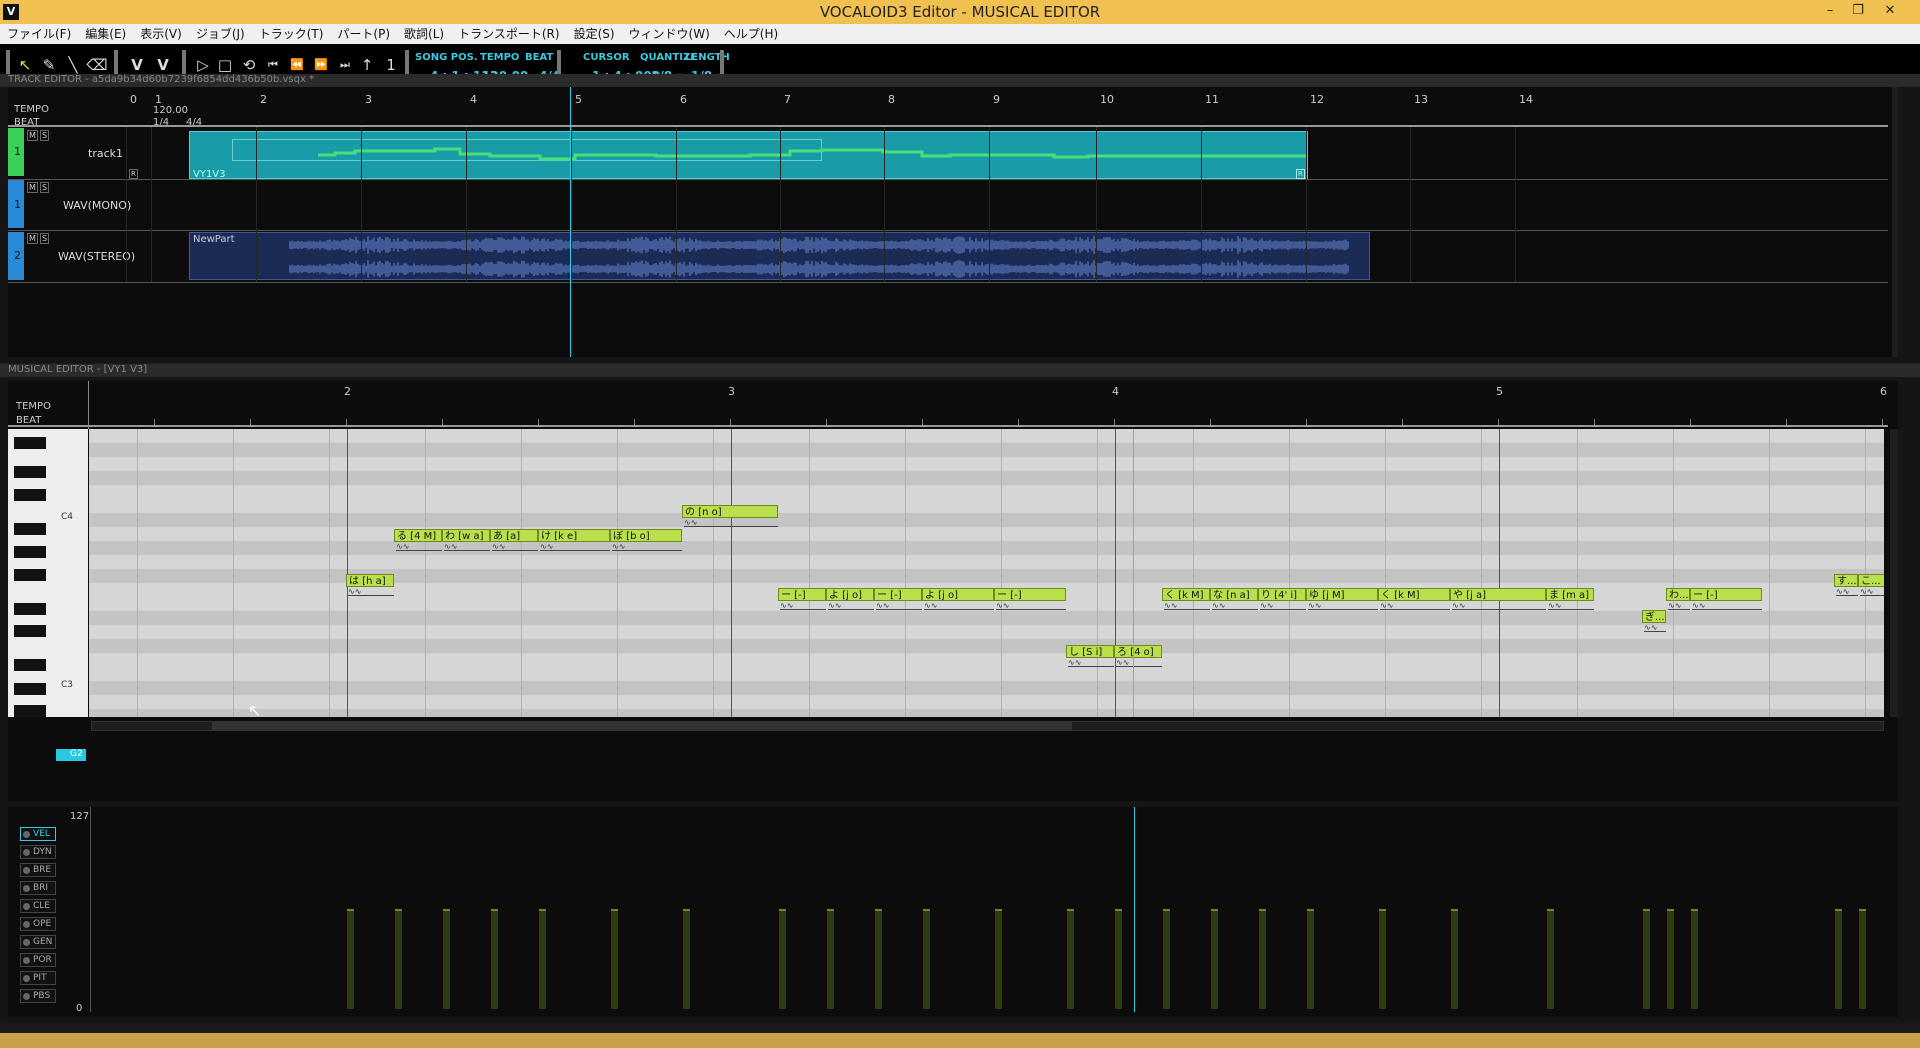 The width and height of the screenshot is (1920, 1048). What do you see at coordinates (38, 960) in the screenshot?
I see `control-item-por: POR` at bounding box center [38, 960].